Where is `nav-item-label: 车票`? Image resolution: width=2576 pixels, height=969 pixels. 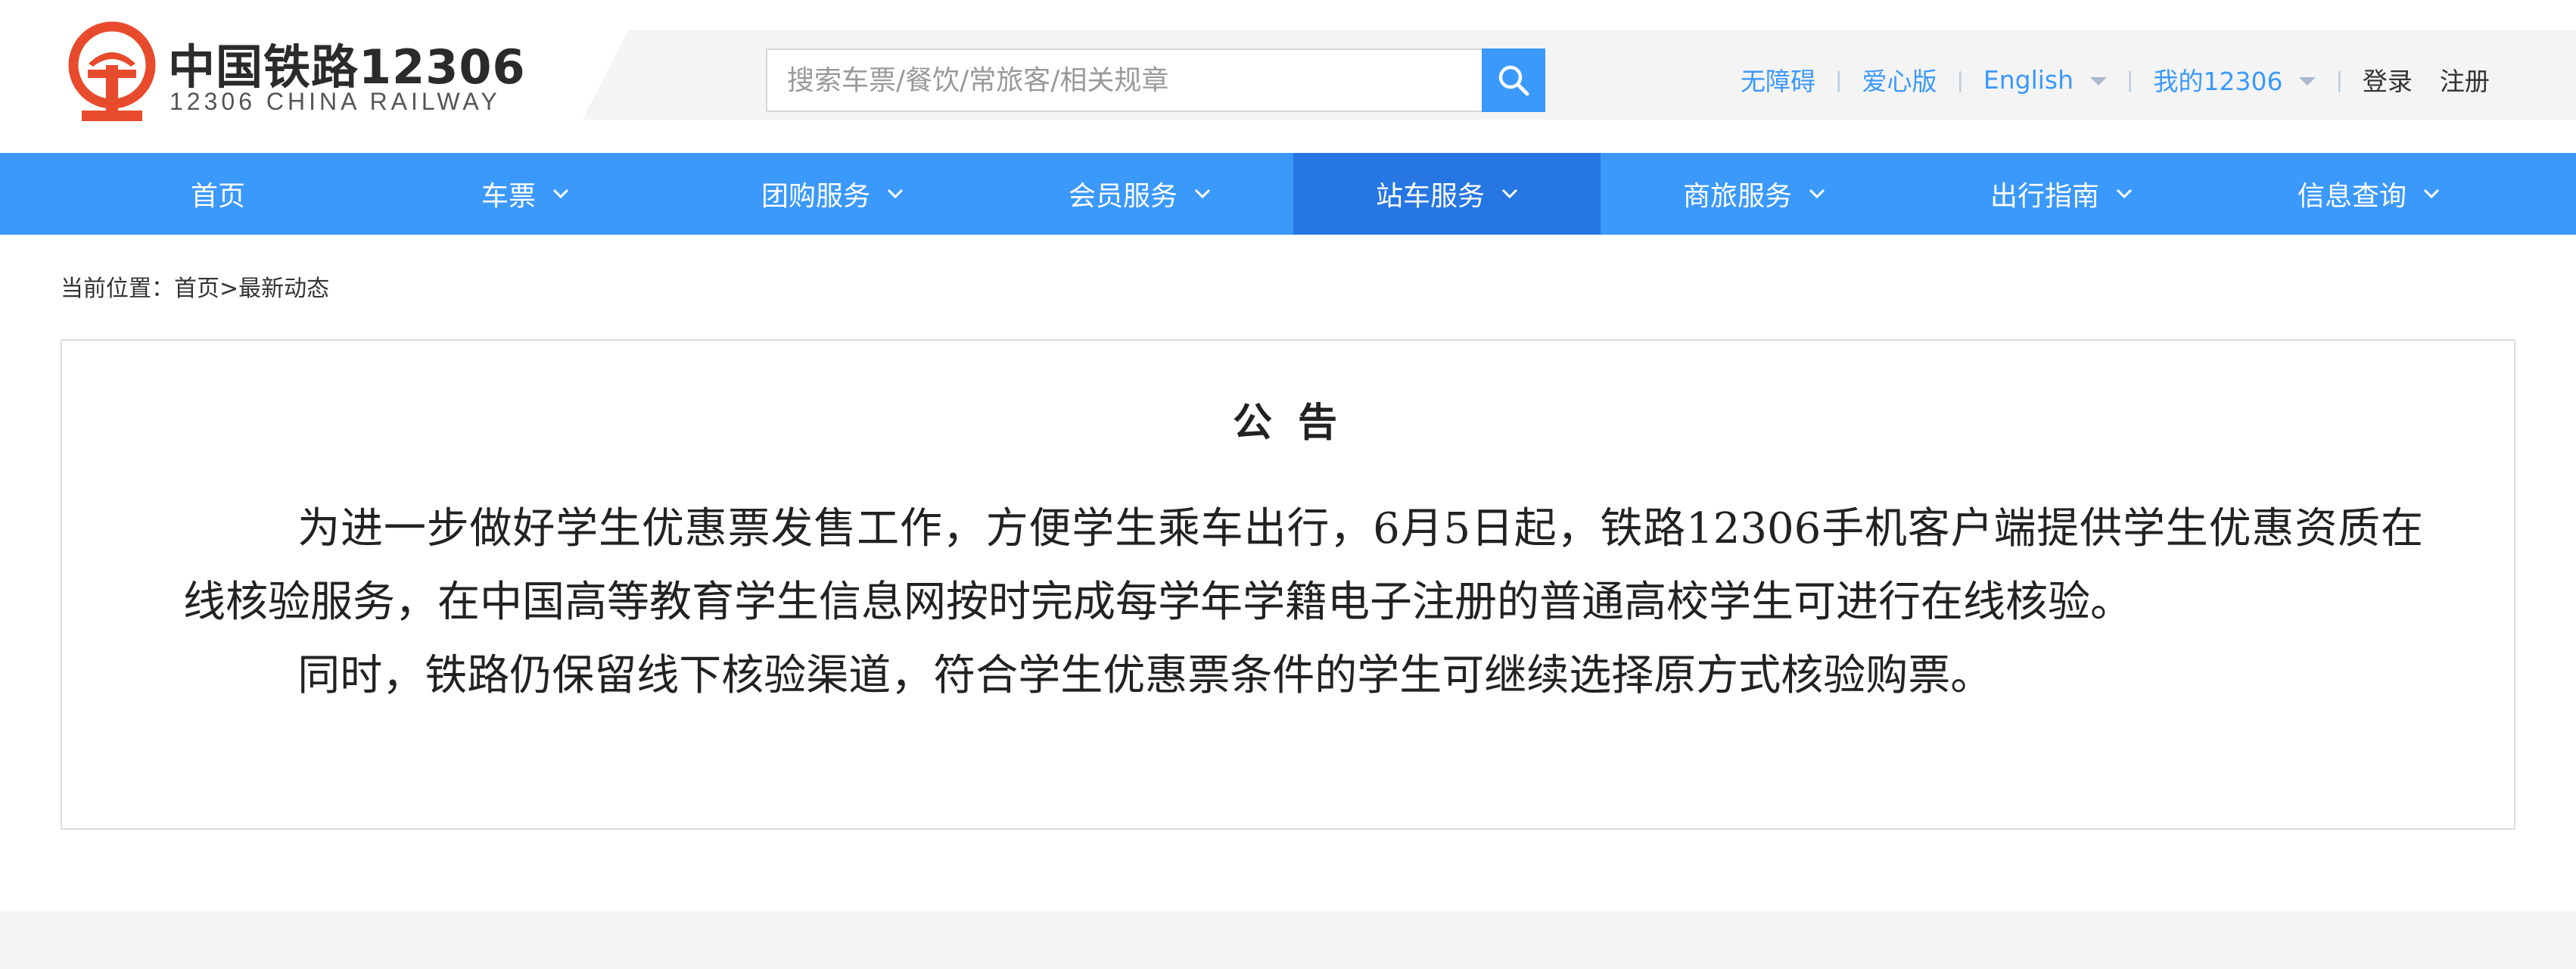 nav-item-label: 车票 is located at coordinates (508, 196).